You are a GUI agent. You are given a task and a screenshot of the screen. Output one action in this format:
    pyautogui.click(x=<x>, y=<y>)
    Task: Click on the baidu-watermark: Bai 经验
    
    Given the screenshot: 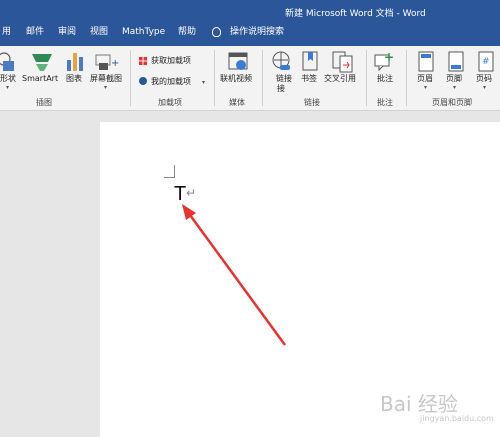 What is the action you would take?
    pyautogui.click(x=419, y=404)
    